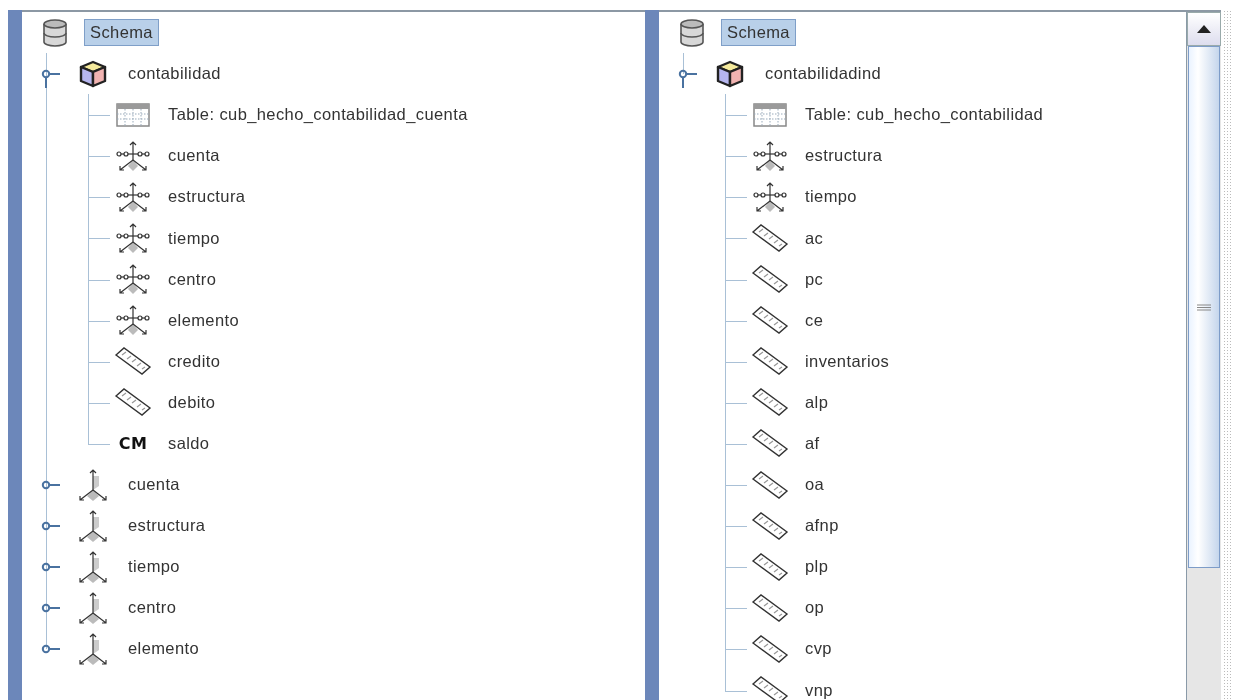 This screenshot has height=700, width=1234. Describe the element at coordinates (818, 649) in the screenshot. I see `tree-node-label: cvp` at that location.